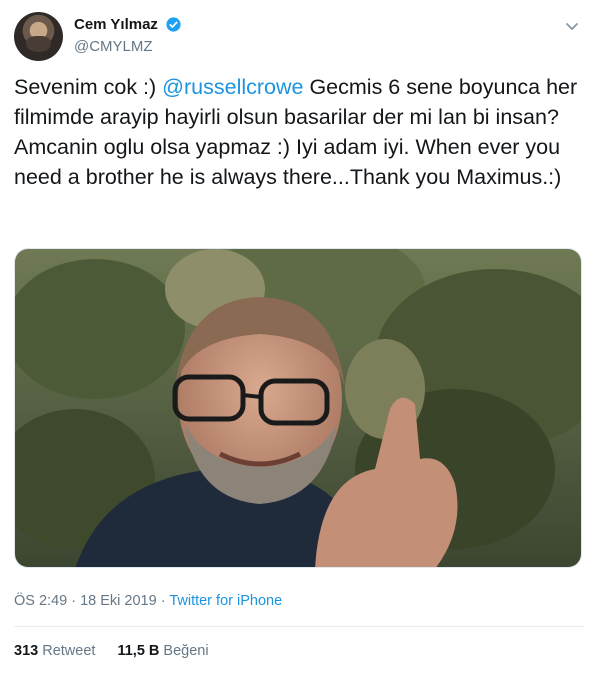 The image size is (595, 673). What do you see at coordinates (299, 38) in the screenshot?
I see `tweet-header: Cem Yılmaz @CMYLMZ` at bounding box center [299, 38].